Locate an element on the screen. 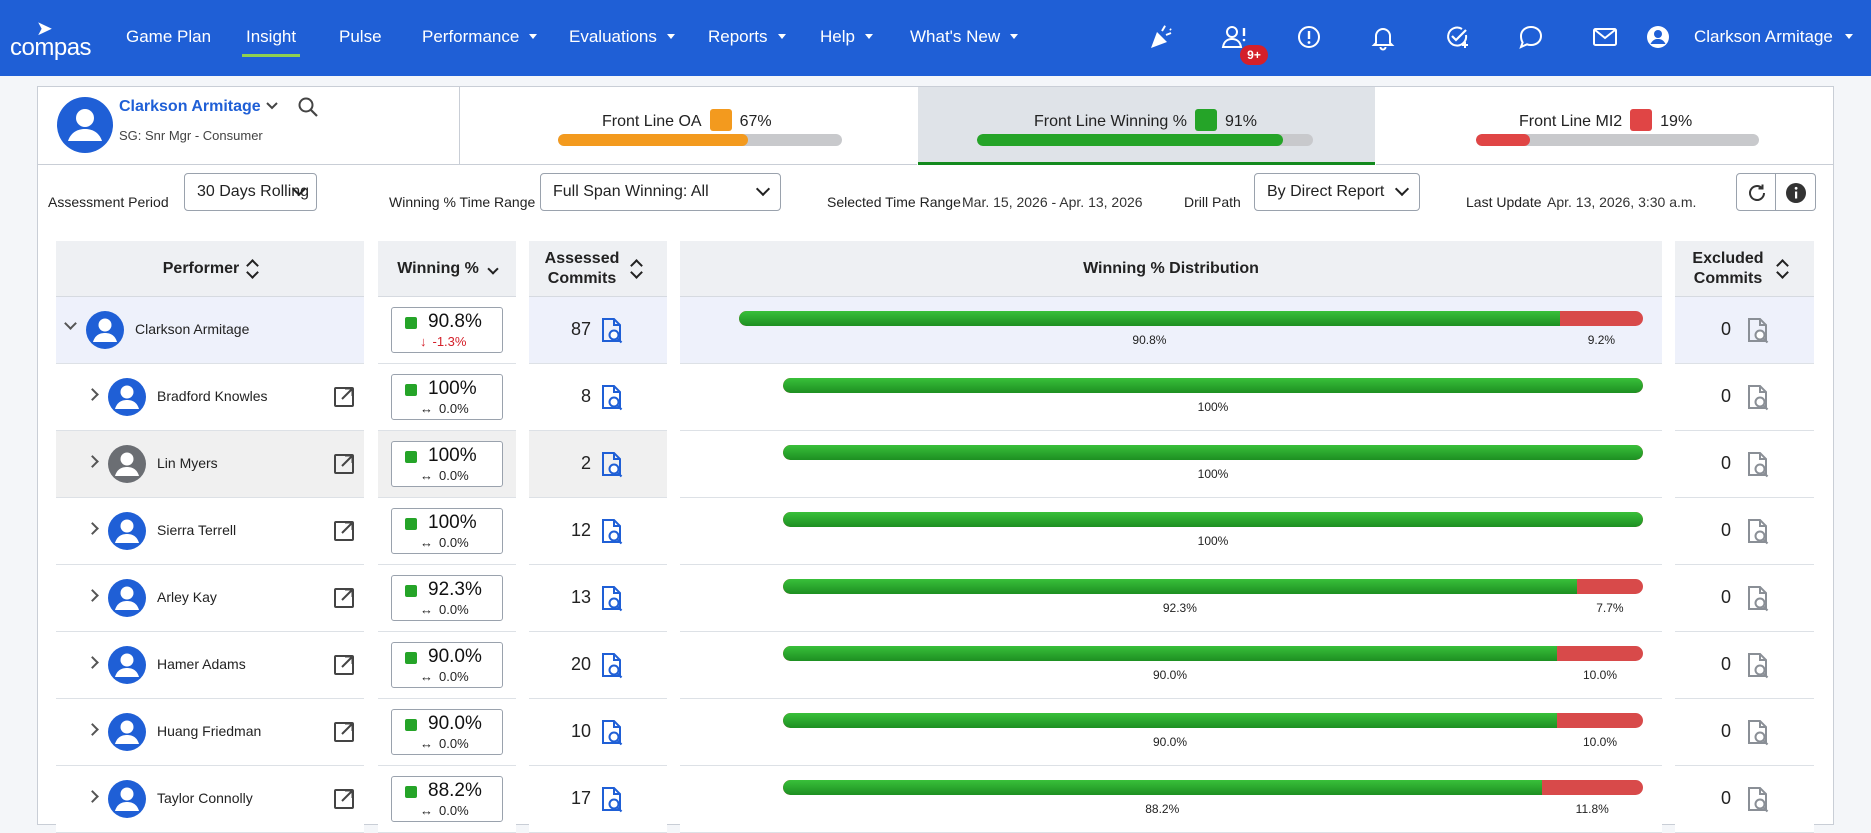 Image resolution: width=1871 pixels, height=833 pixels. nav-item-performance: Performance is located at coordinates (480, 37).